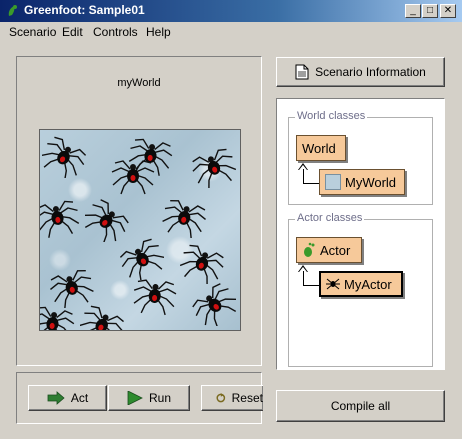  What do you see at coordinates (231, 436) in the screenshot?
I see `status-bar` at bounding box center [231, 436].